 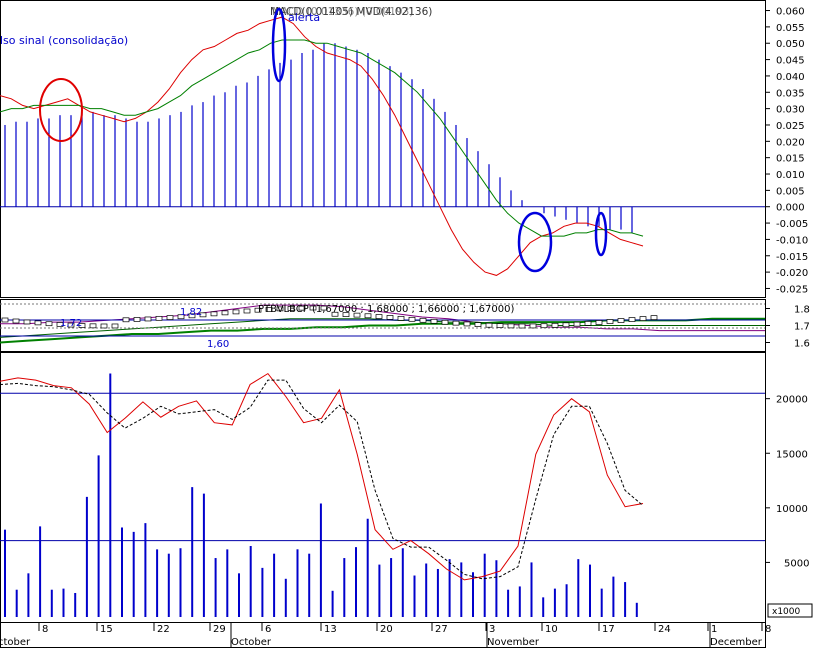 What do you see at coordinates (64, 40) in the screenshot?
I see `signal-label: lso sinal (consolidação)` at bounding box center [64, 40].